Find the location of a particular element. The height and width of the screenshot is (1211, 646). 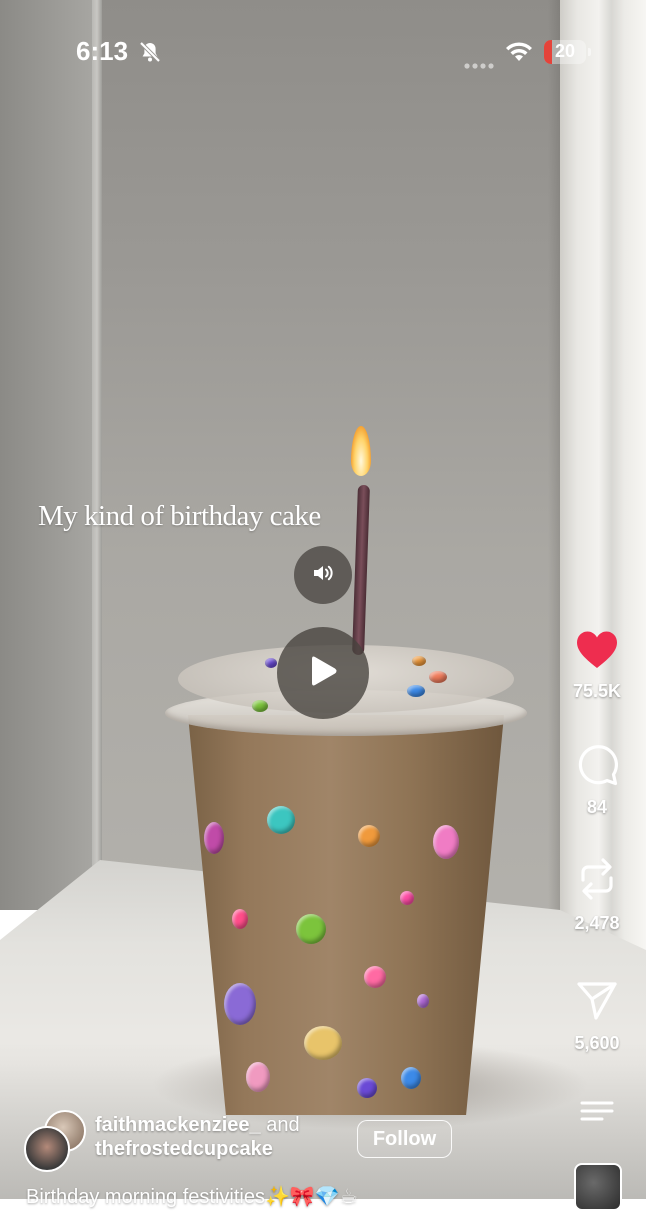

more-dots-icon is located at coordinates (479, 62).